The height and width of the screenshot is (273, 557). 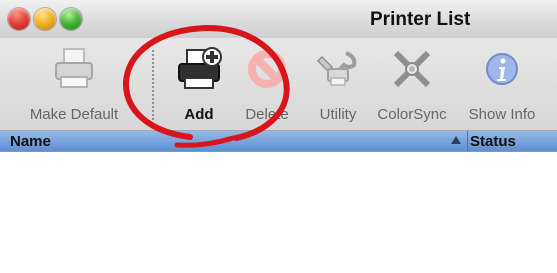 What do you see at coordinates (267, 114) in the screenshot?
I see `delete-label: Delete` at bounding box center [267, 114].